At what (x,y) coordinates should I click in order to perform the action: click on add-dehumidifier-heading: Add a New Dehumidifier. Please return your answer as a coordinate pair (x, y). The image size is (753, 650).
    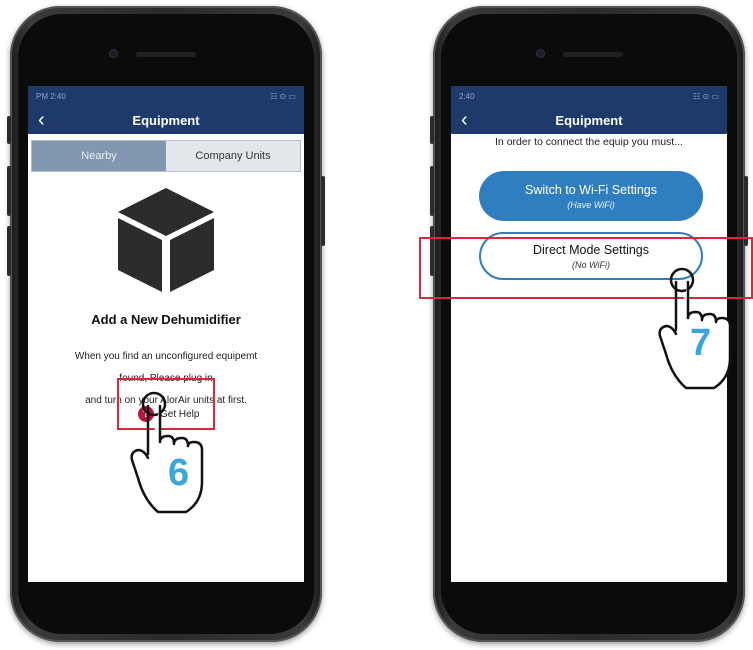
    Looking at the image, I should click on (166, 319).